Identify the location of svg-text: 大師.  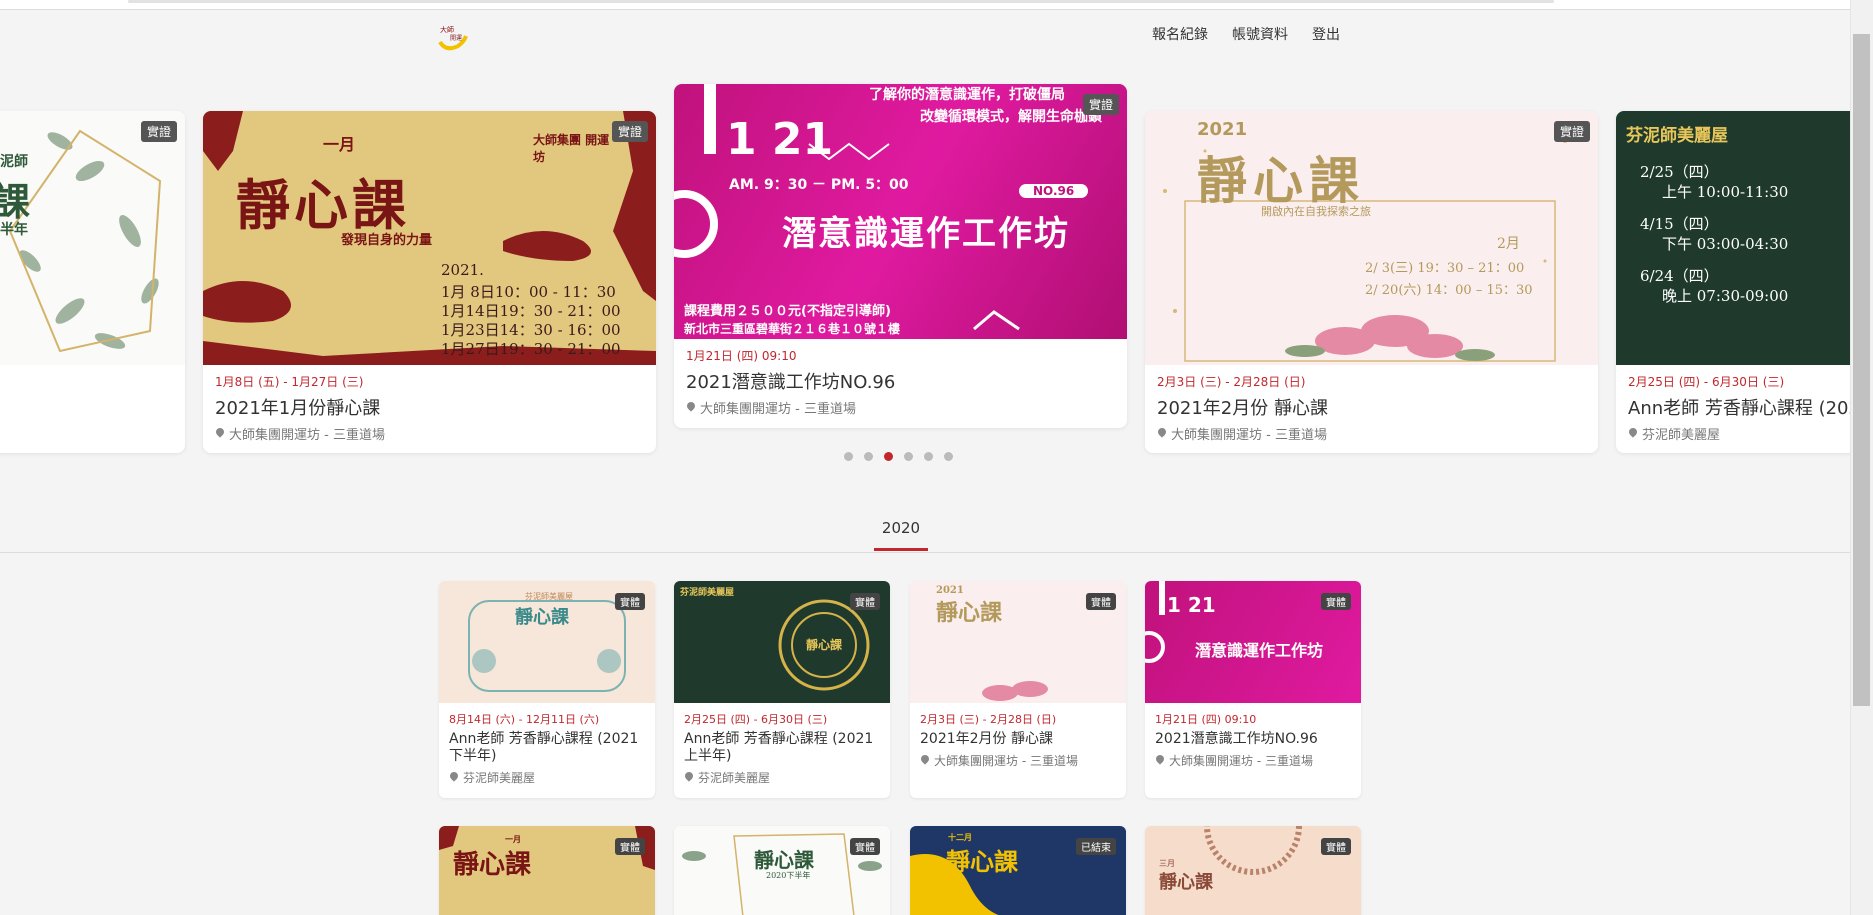
(447, 29).